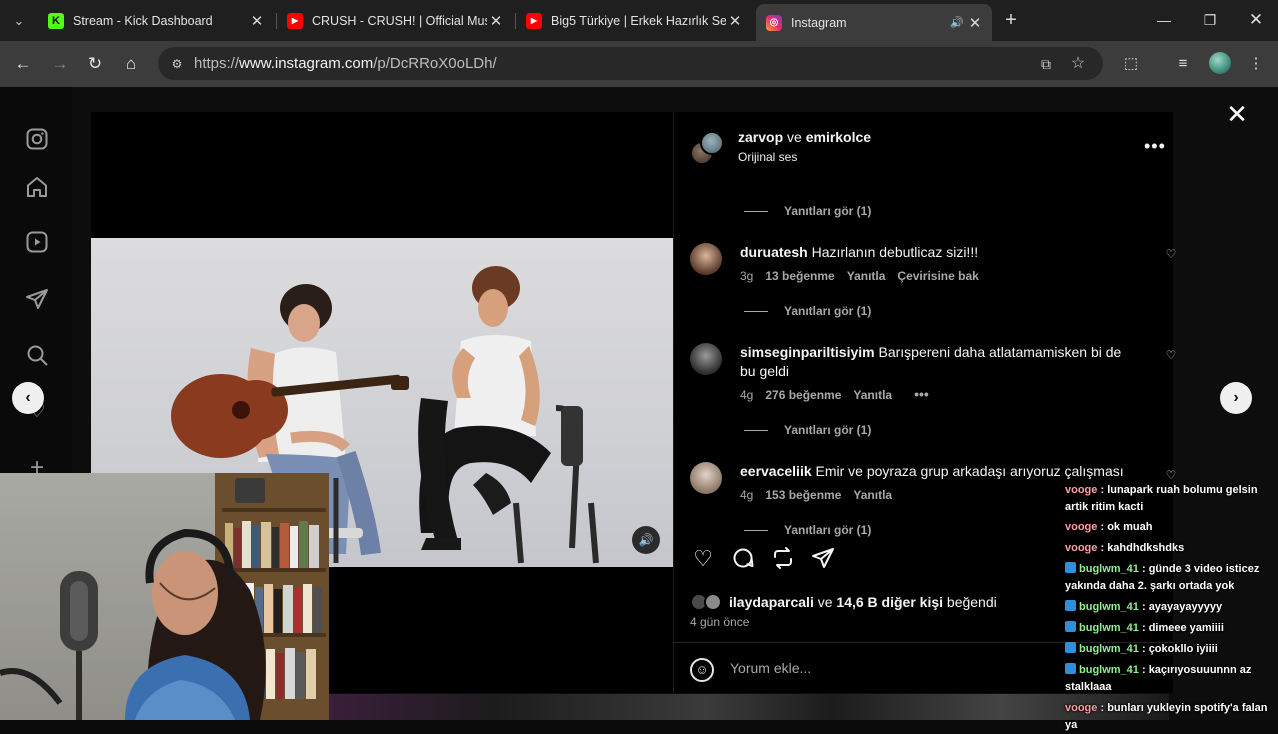 This screenshot has height=734, width=1278. What do you see at coordinates (937, 276) in the screenshot?
I see `translate-button: Çevirisine bak` at bounding box center [937, 276].